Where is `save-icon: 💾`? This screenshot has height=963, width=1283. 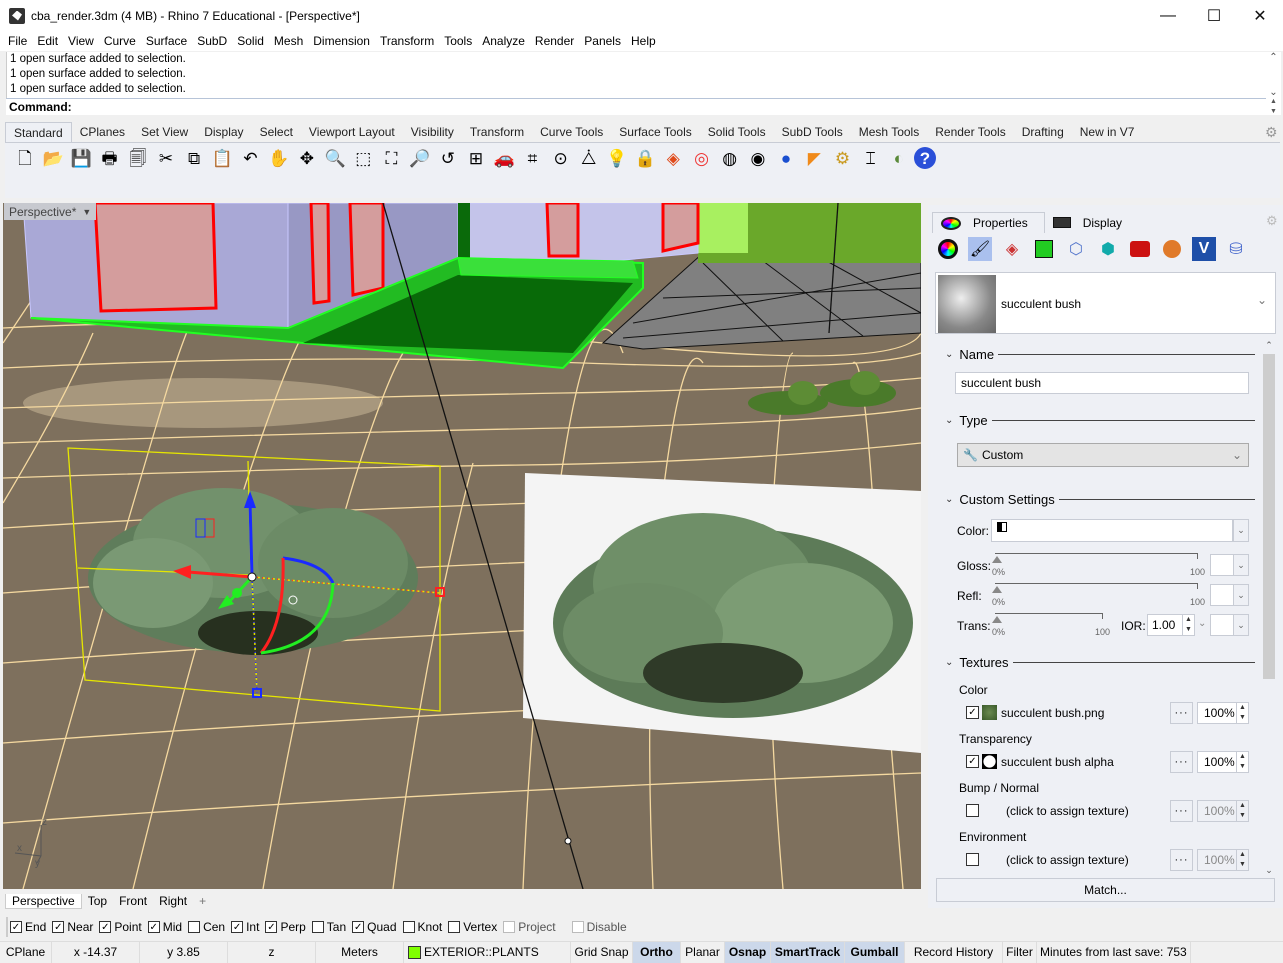
save-icon: 💾 is located at coordinates (81, 158).